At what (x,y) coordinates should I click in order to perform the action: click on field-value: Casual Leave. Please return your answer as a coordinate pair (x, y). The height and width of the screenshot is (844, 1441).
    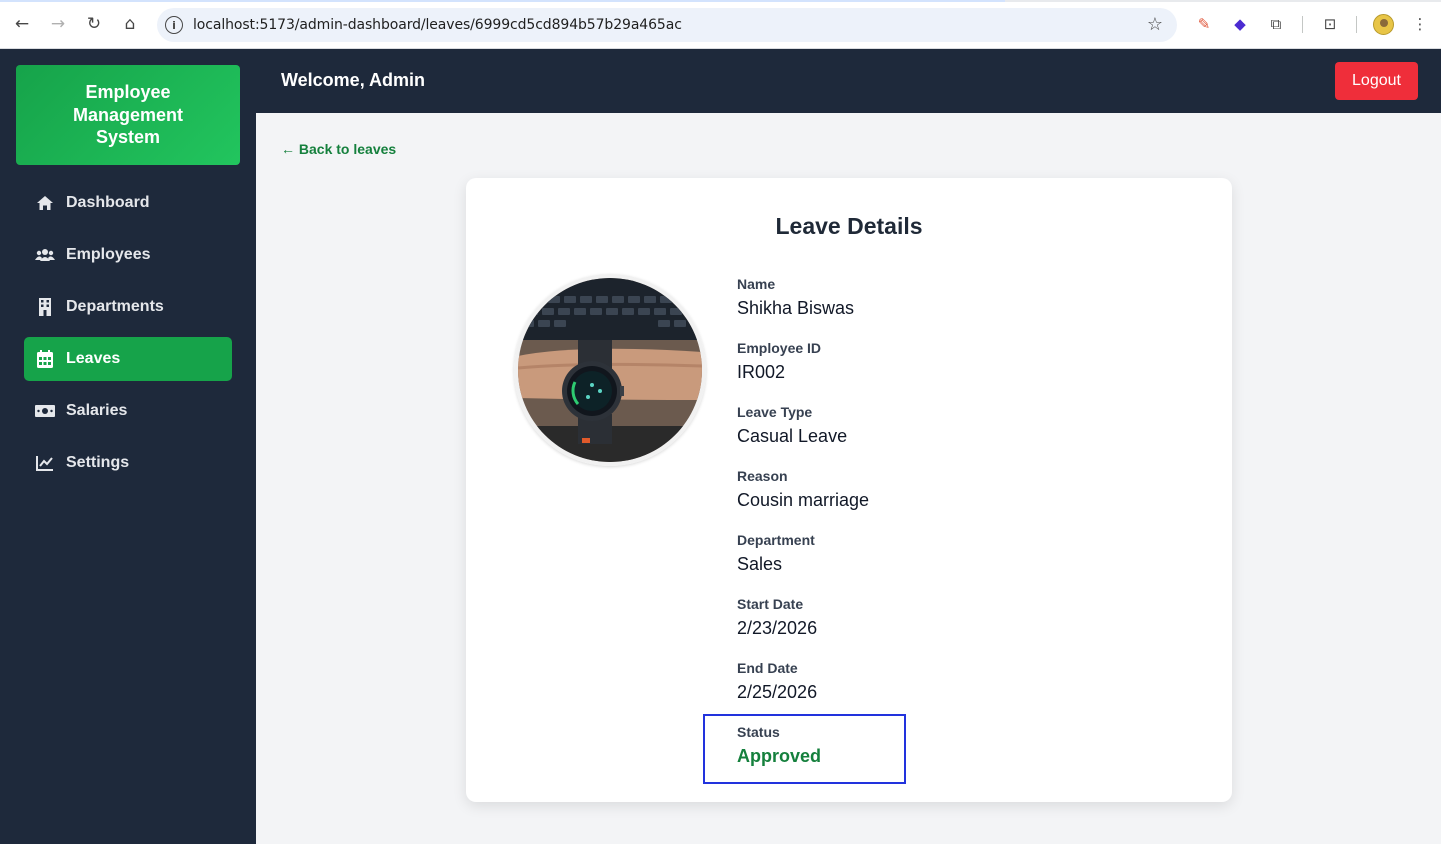
    Looking at the image, I should click on (792, 436).